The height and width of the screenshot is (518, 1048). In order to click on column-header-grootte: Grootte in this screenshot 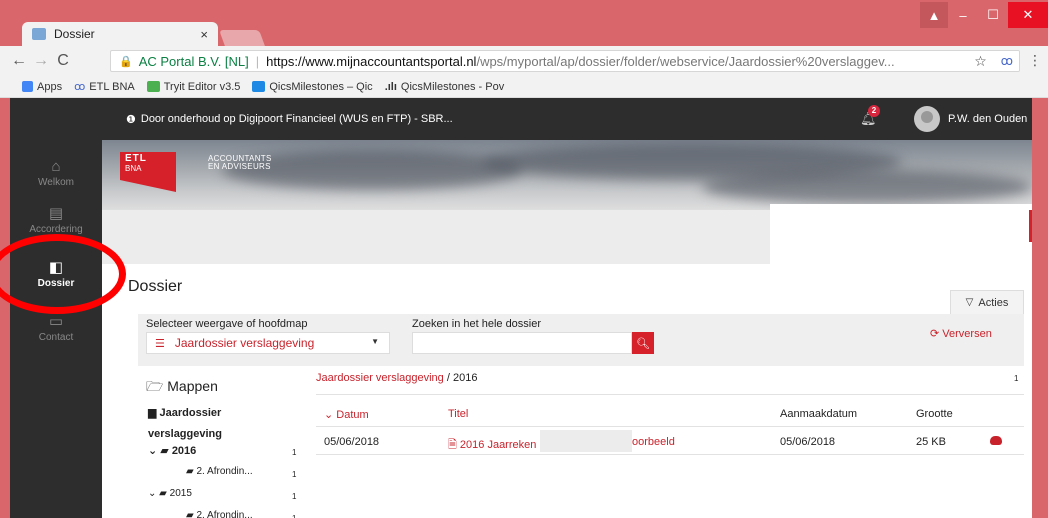, I will do `click(934, 414)`.